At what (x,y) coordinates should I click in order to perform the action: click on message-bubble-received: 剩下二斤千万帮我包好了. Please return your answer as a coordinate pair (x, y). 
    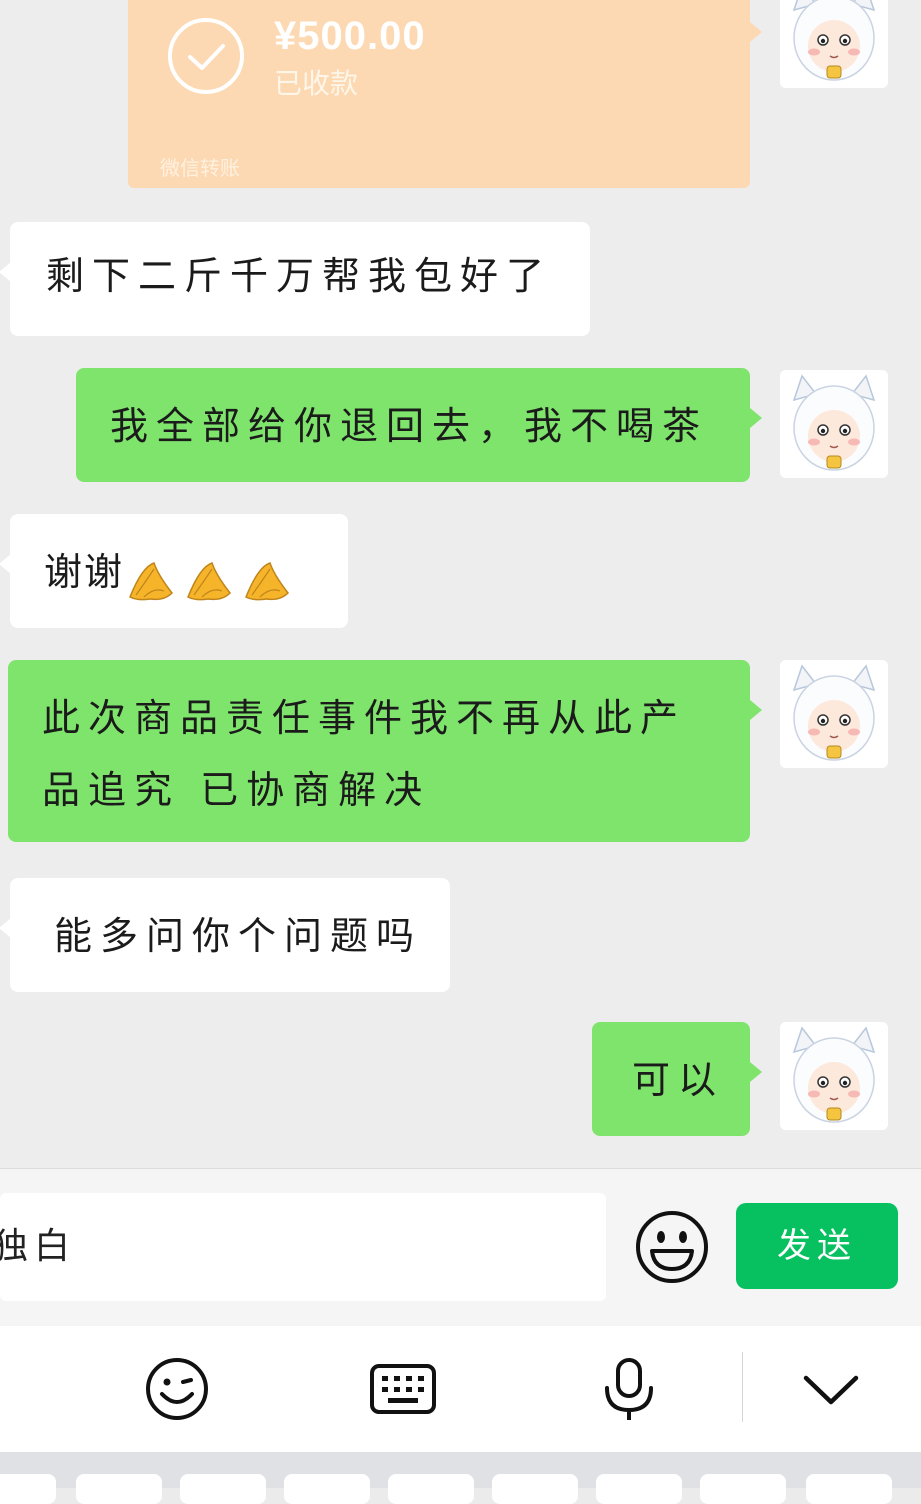
    Looking at the image, I should click on (295, 279).